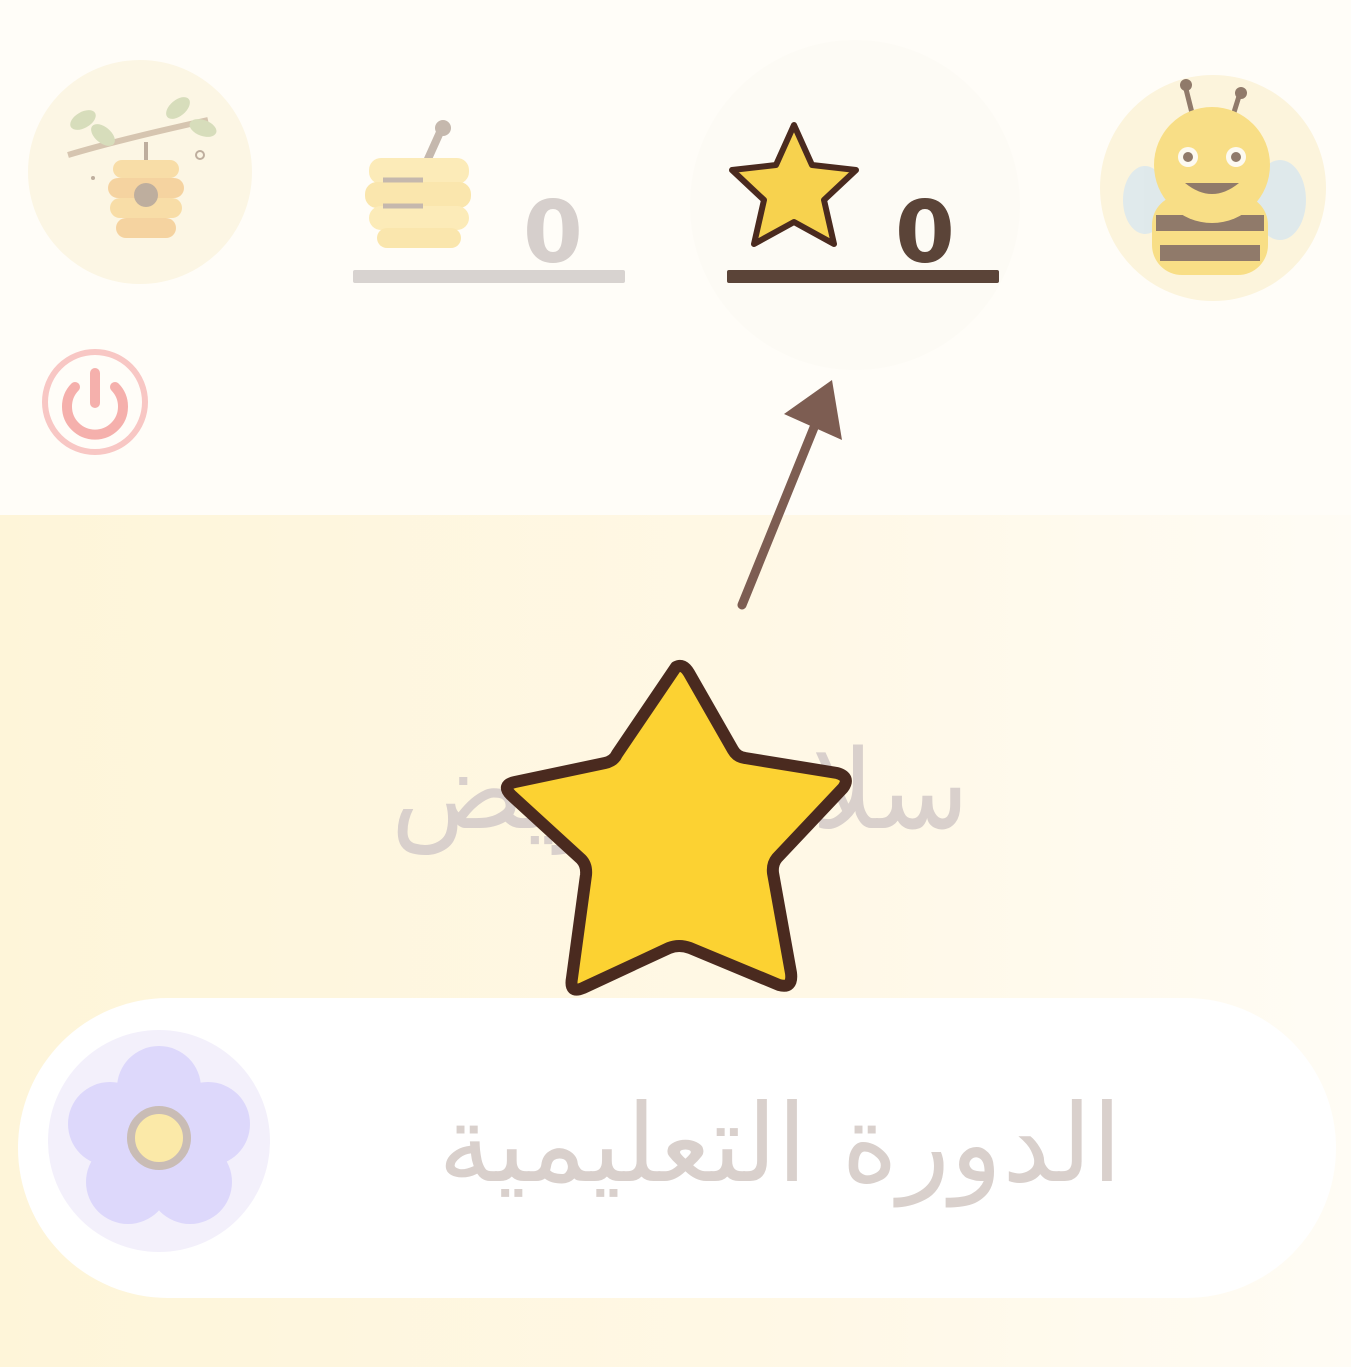 The image size is (1351, 1367). Describe the element at coordinates (676, 827) in the screenshot. I see `reward-star-icon` at that location.